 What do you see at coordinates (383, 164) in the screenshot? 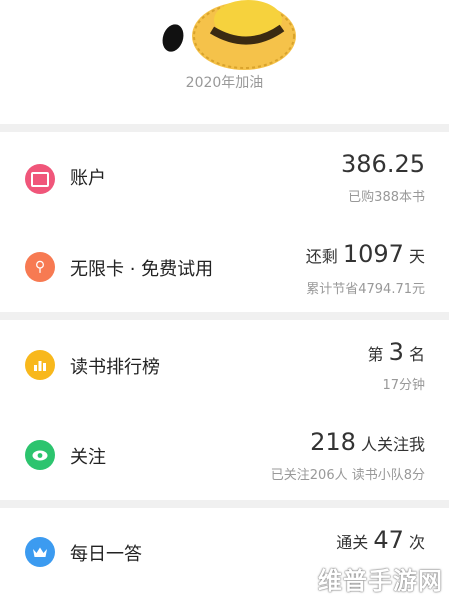
I see `account-balance: 386.25` at bounding box center [383, 164].